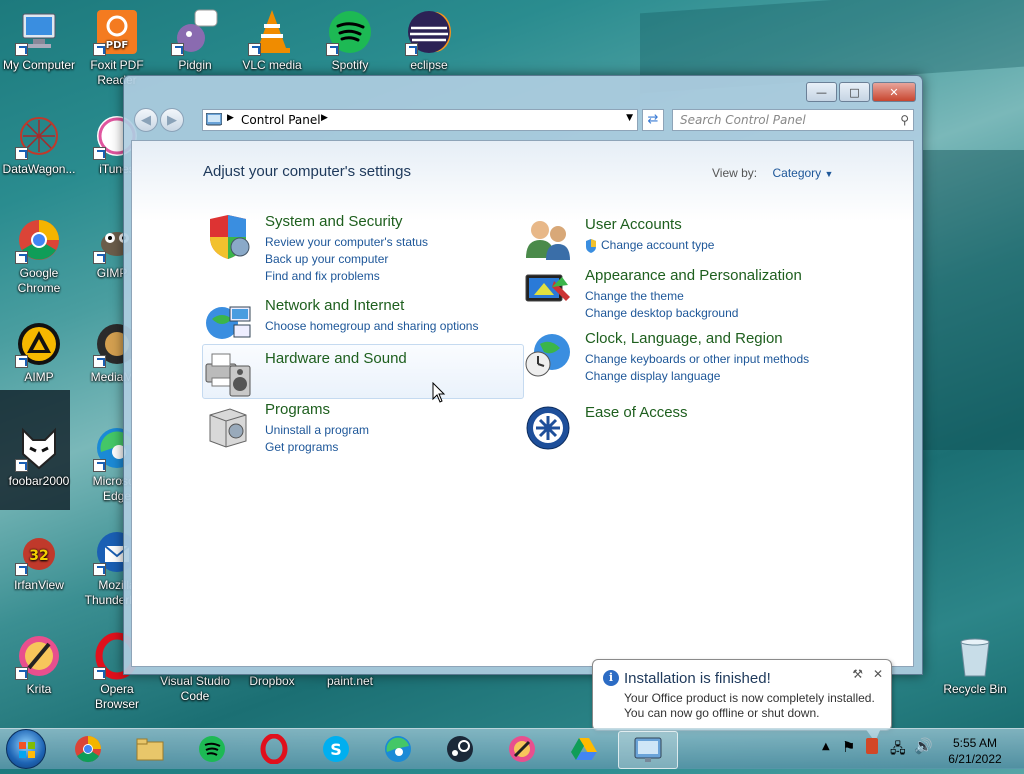 This screenshot has width=1024, height=774. What do you see at coordinates (904, 120) in the screenshot?
I see `search-icon: ⚲` at bounding box center [904, 120].